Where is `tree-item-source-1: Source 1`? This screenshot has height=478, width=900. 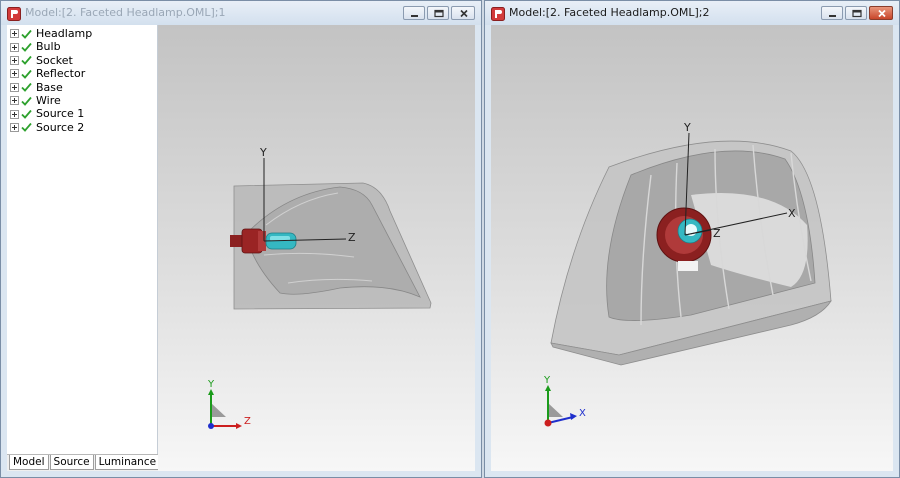
tree-item-source-1: Source 1 is located at coordinates (83, 113).